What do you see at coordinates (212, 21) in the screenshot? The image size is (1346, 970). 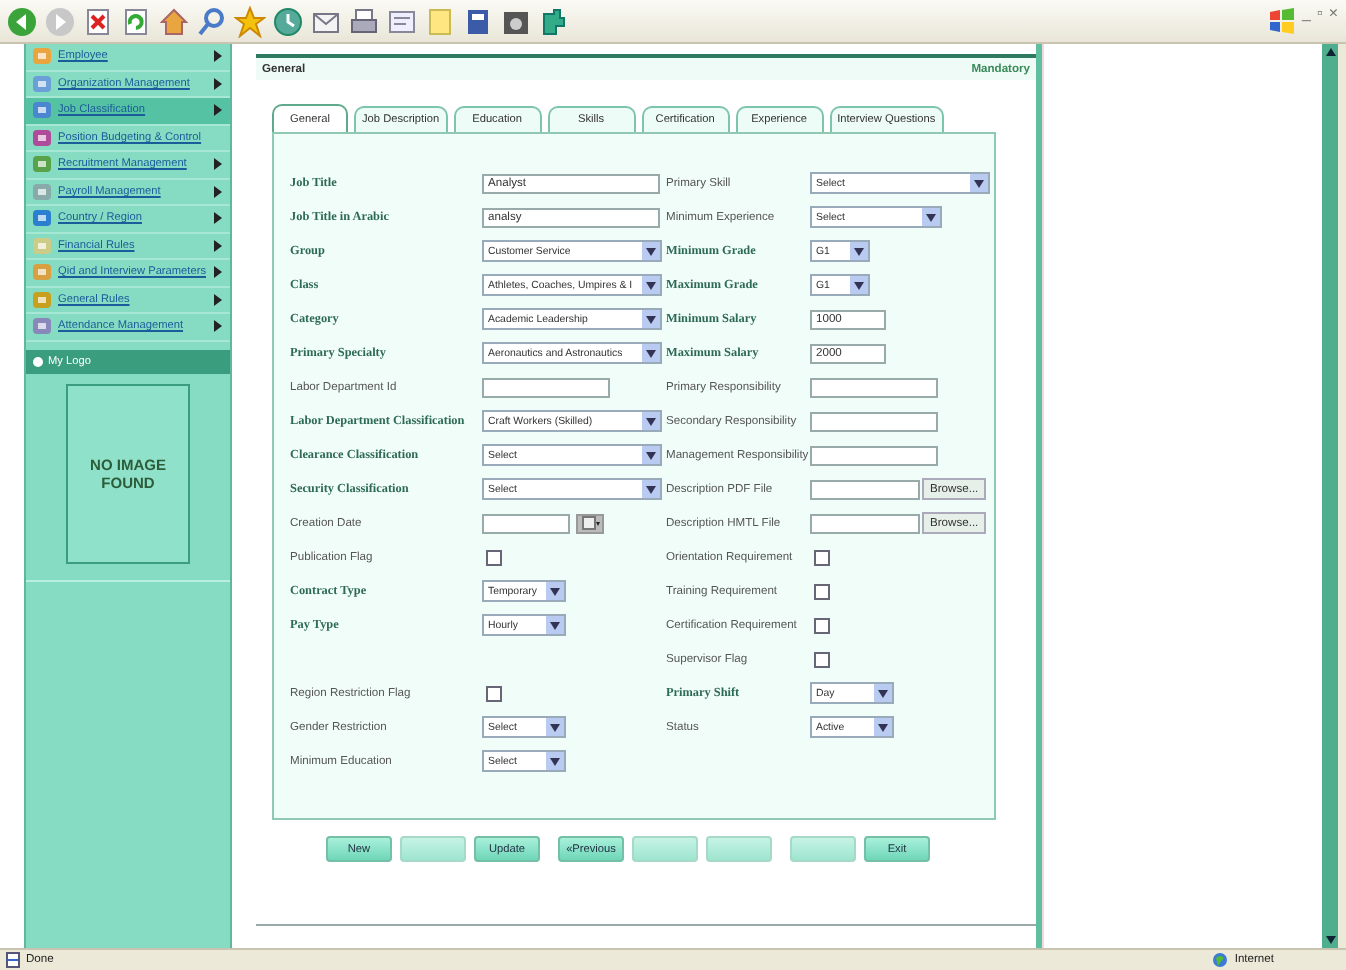 I see `search-icon` at bounding box center [212, 21].